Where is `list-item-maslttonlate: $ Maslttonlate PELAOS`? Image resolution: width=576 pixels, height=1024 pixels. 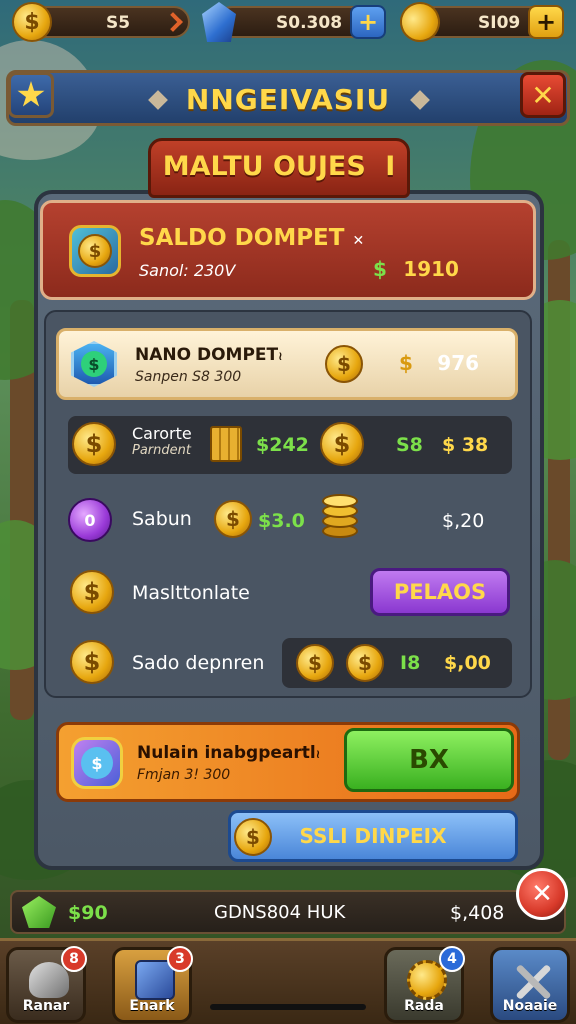
list-item-maslttonlate: $ Maslttonlate PELAOS is located at coordinates (291, 594).